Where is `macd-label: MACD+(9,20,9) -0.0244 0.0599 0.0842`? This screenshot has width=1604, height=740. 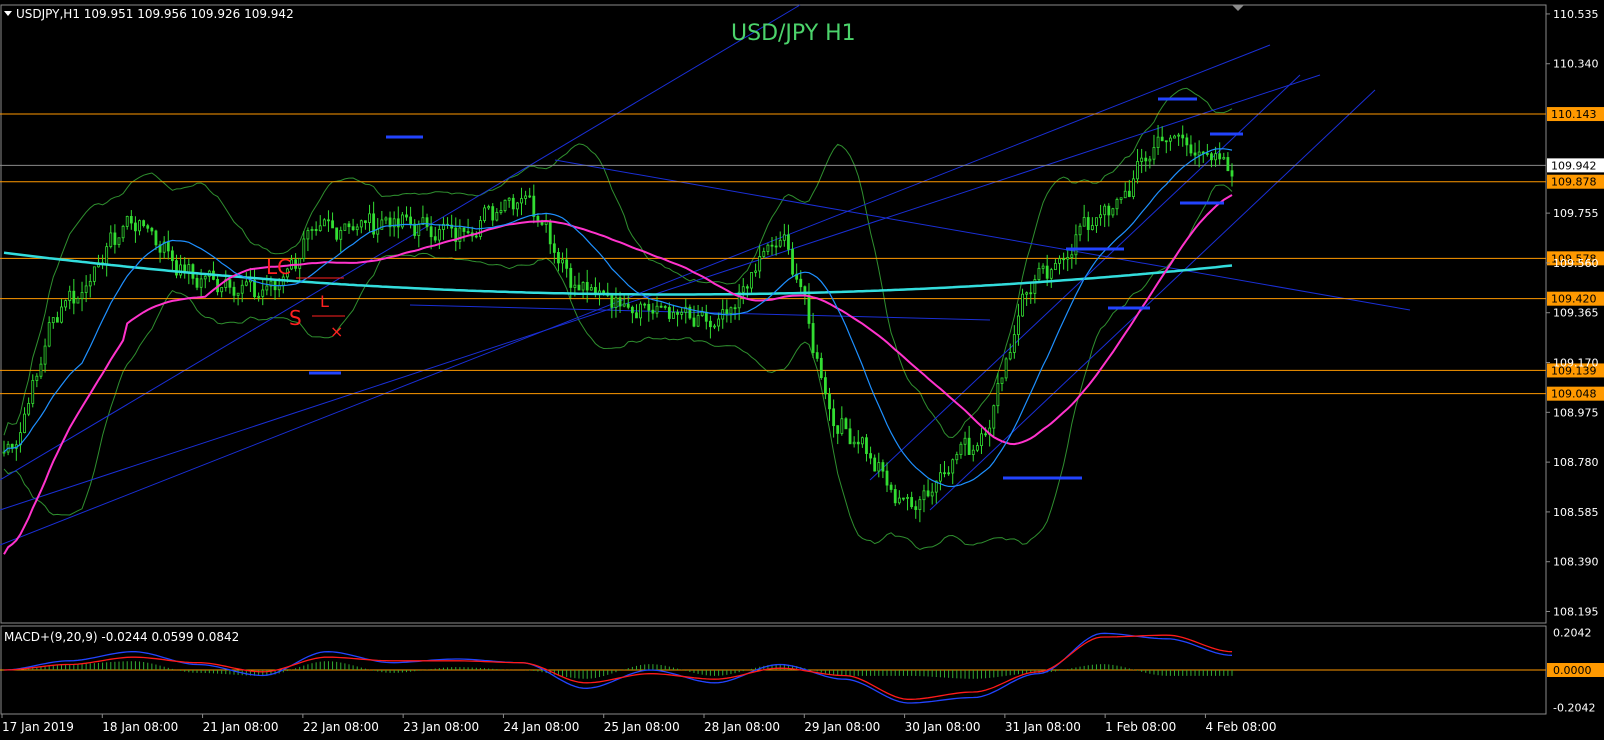 macd-label: MACD+(9,20,9) -0.0244 0.0599 0.0842 is located at coordinates (121, 637).